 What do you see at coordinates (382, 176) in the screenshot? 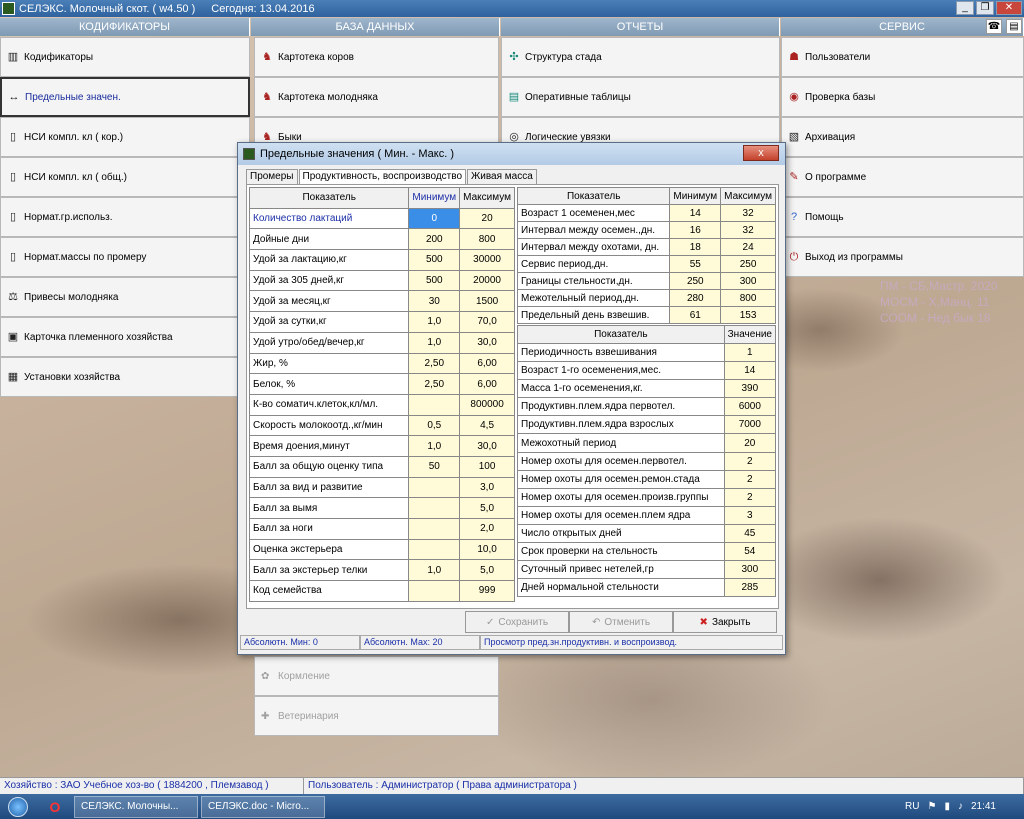
I see `tab-productivity: Продуктивность, воспроизводство` at bounding box center [382, 176].